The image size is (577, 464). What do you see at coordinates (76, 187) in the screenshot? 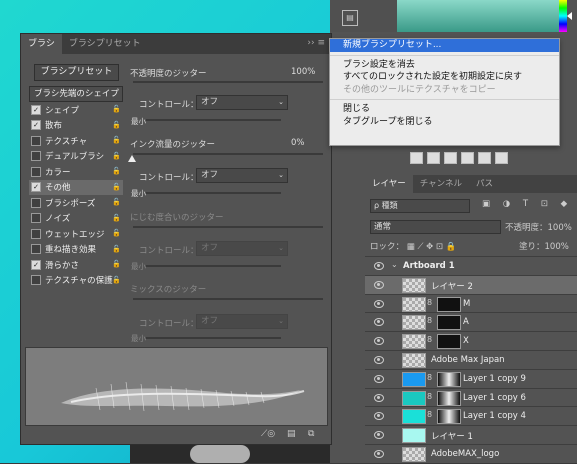
I see `brush-setting-item: ✓ その他 🔓` at bounding box center [76, 187].